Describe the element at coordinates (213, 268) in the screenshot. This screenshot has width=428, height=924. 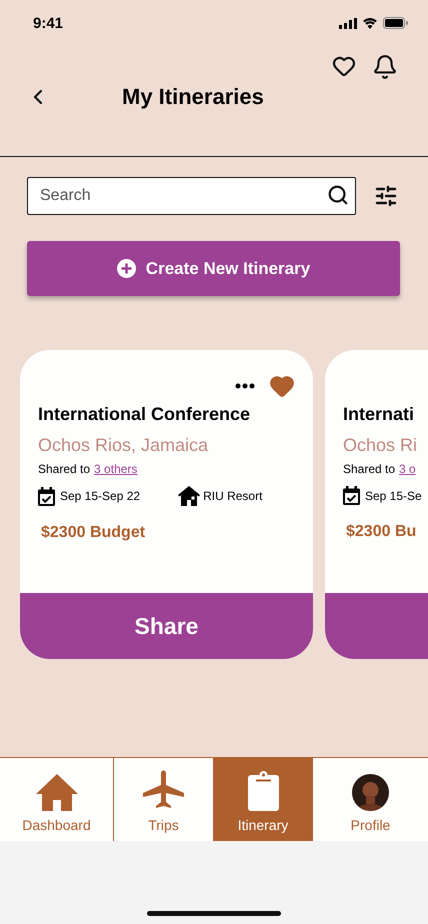
I see `create-itinerary-button: Create New Itinerary` at that location.